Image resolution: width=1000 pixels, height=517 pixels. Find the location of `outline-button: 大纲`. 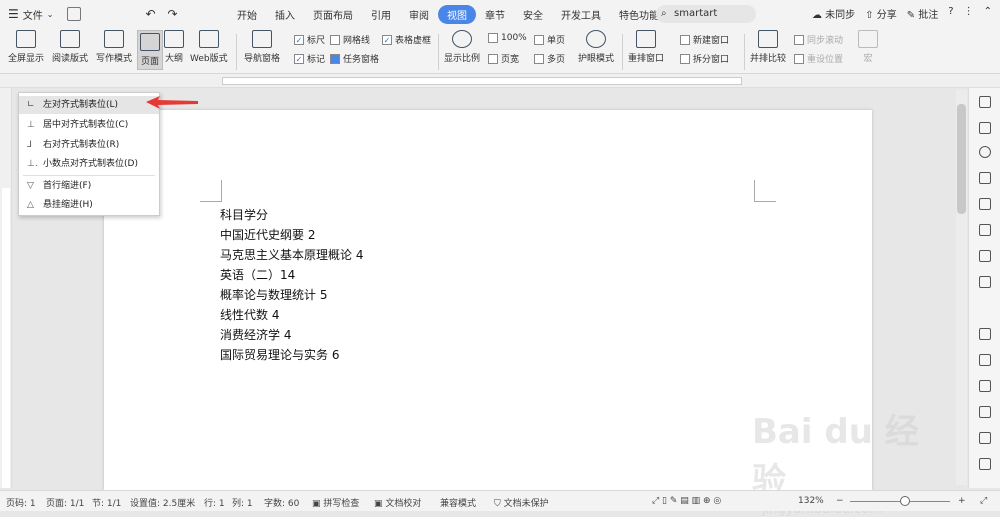

outline-button: 大纲 is located at coordinates (174, 47).